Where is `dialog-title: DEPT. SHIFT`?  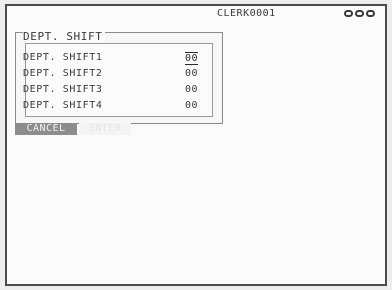
dialog-title: DEPT. SHIFT is located at coordinates (64, 37).